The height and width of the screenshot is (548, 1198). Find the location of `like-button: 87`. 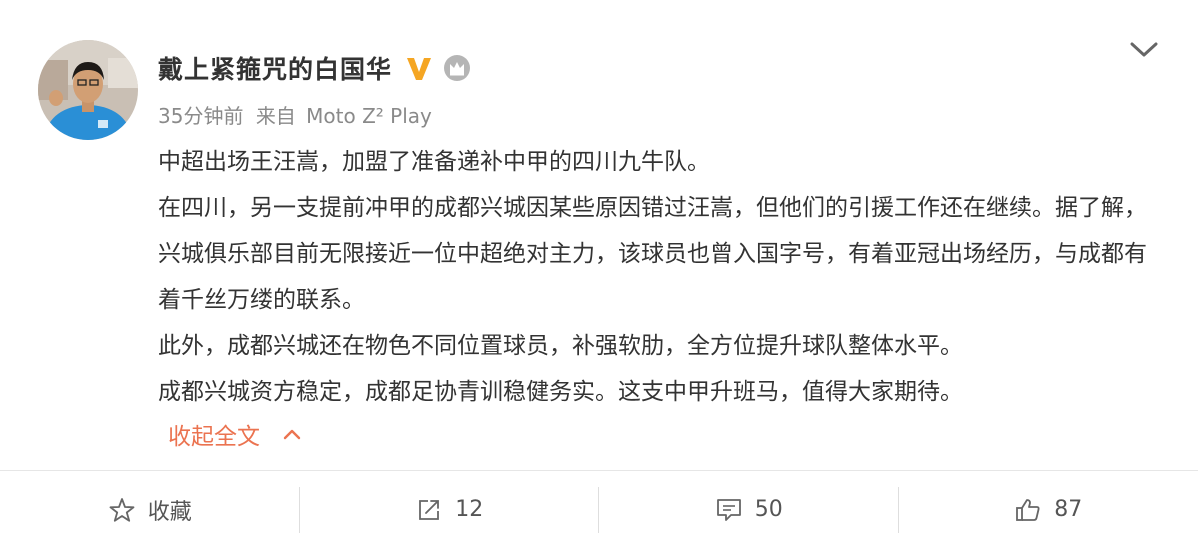

like-button: 87 is located at coordinates (1048, 509).